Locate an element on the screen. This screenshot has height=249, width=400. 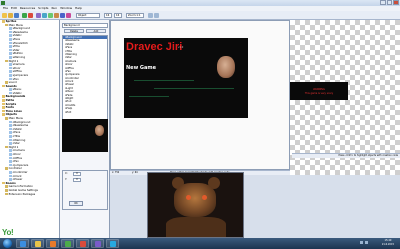
clock-date: 21.6.2015 is located at coordinates (387, 244).